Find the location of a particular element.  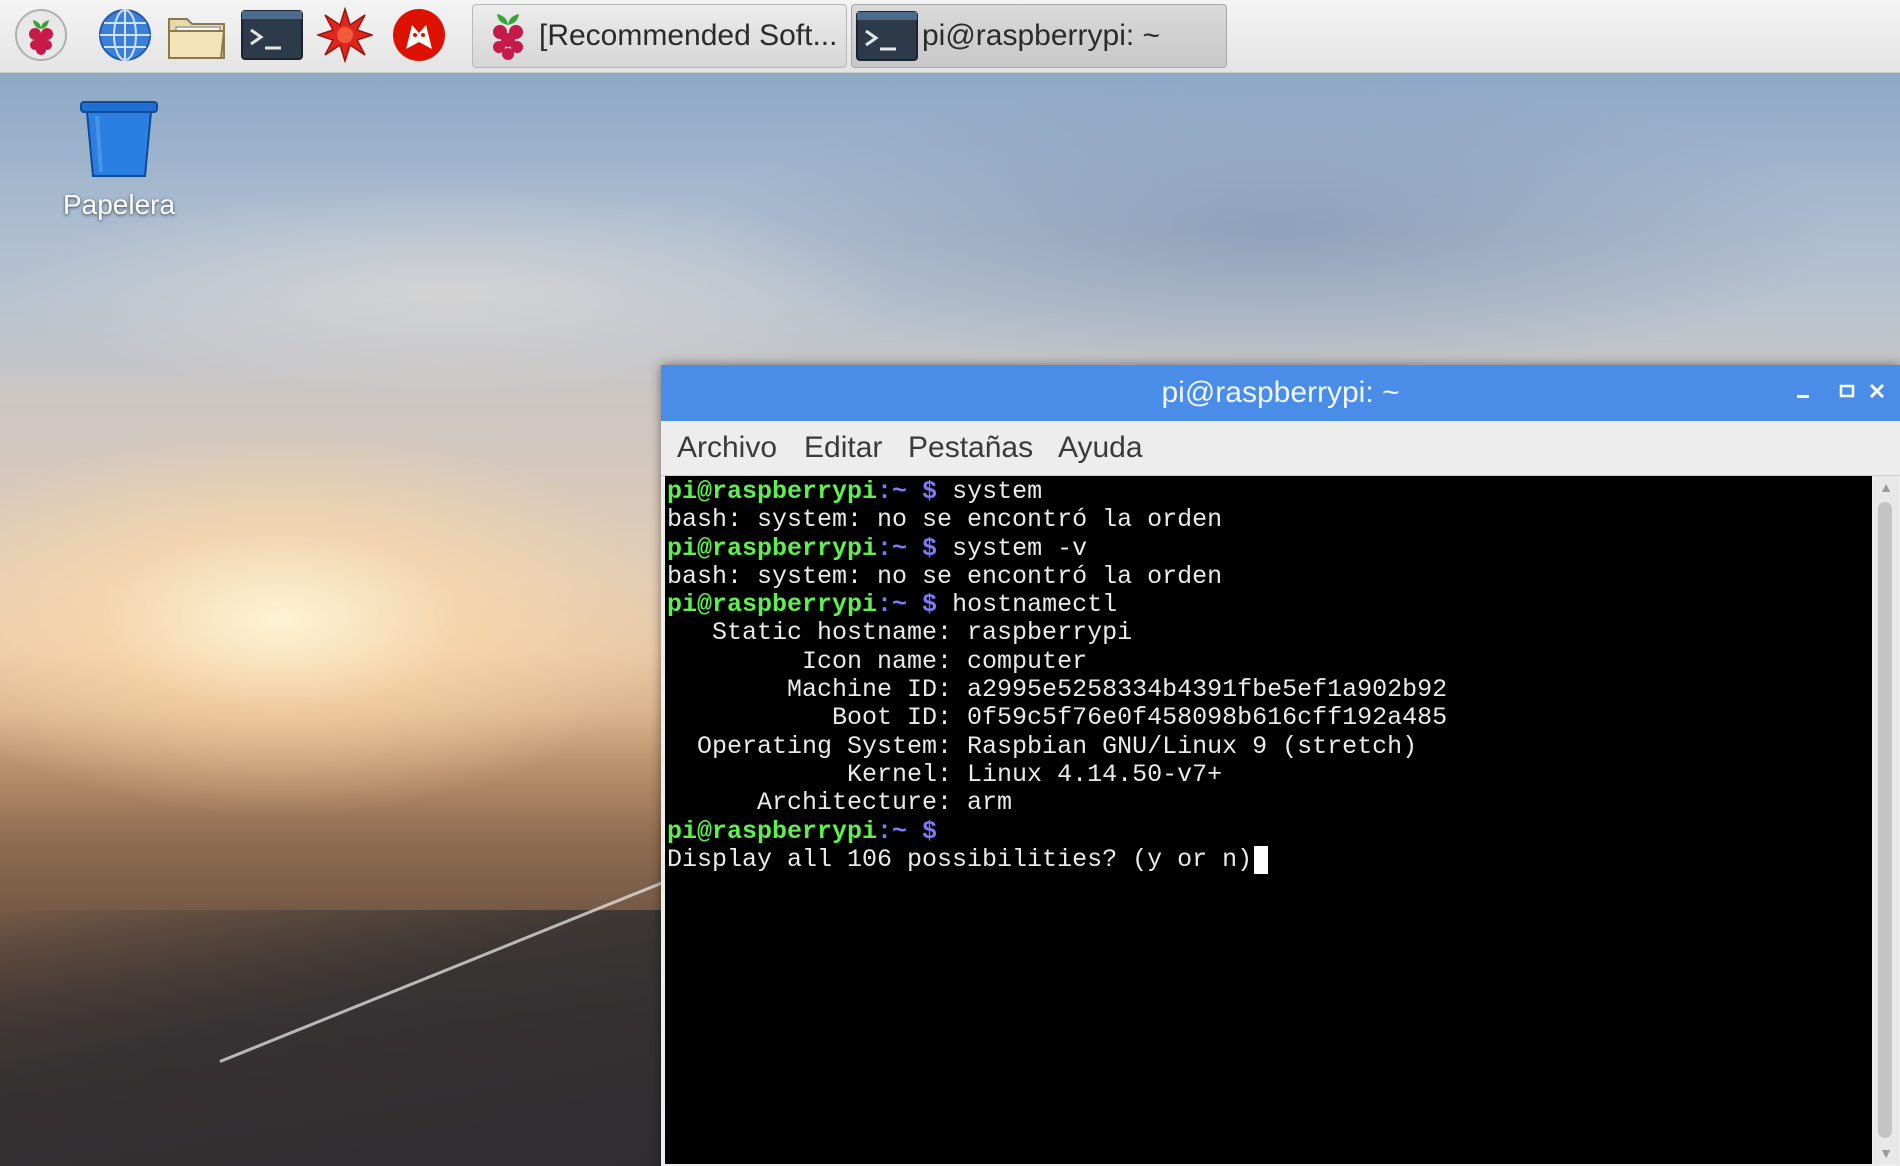

window-title: pi@raspberrypi: ~ is located at coordinates (1280, 392).